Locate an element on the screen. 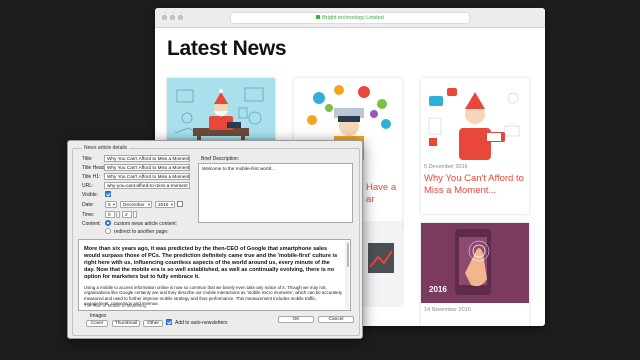  minute-field: 2 is located at coordinates (127, 214).